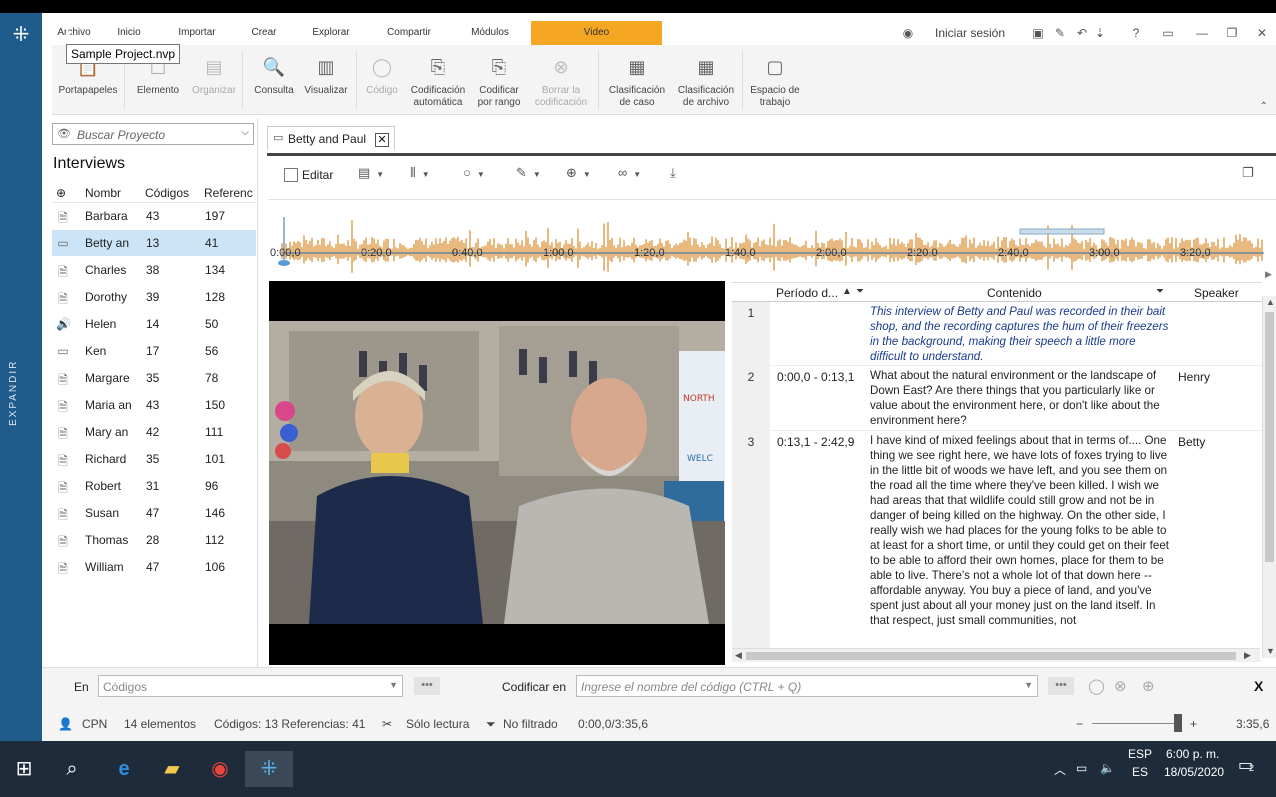 The image size is (1276, 797). I want to click on visualize-button: ▥ Visualizar, so click(326, 80).